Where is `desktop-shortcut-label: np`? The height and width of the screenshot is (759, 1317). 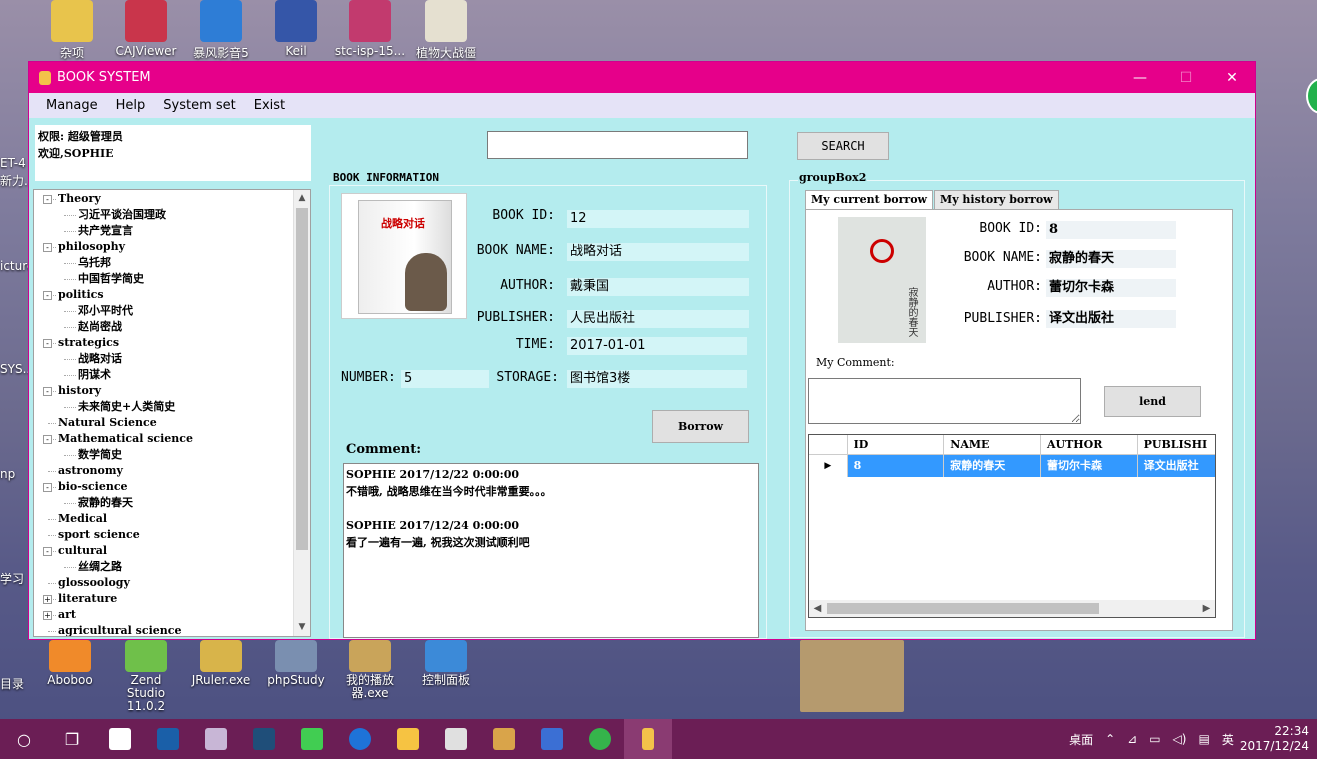
desktop-shortcut-label: np is located at coordinates (7, 474).